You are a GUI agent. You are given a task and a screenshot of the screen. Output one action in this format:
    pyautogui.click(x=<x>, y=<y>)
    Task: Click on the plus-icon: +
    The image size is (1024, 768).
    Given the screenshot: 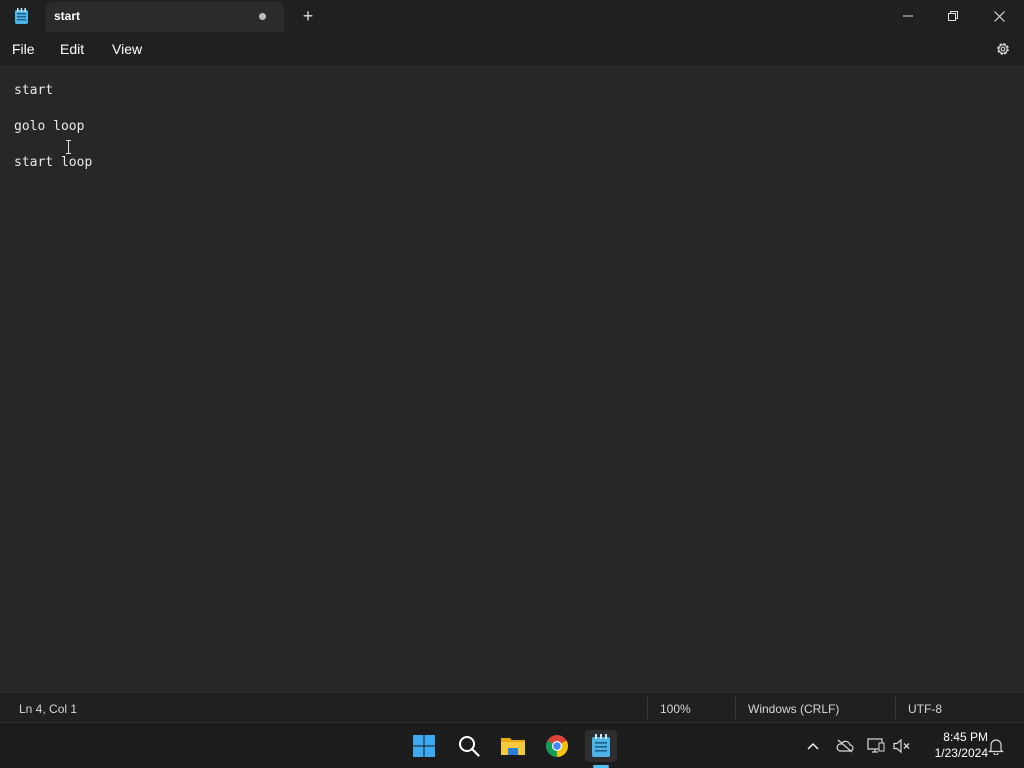 What is the action you would take?
    pyautogui.click(x=308, y=16)
    